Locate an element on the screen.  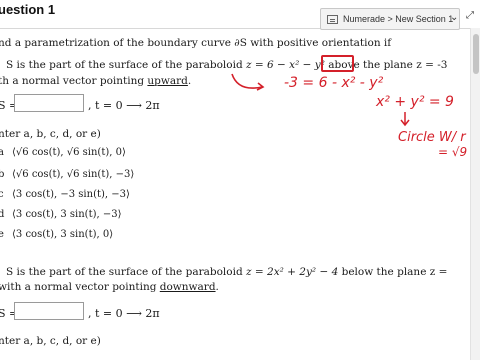
scrollbar-thumb is located at coordinates (476, 54).